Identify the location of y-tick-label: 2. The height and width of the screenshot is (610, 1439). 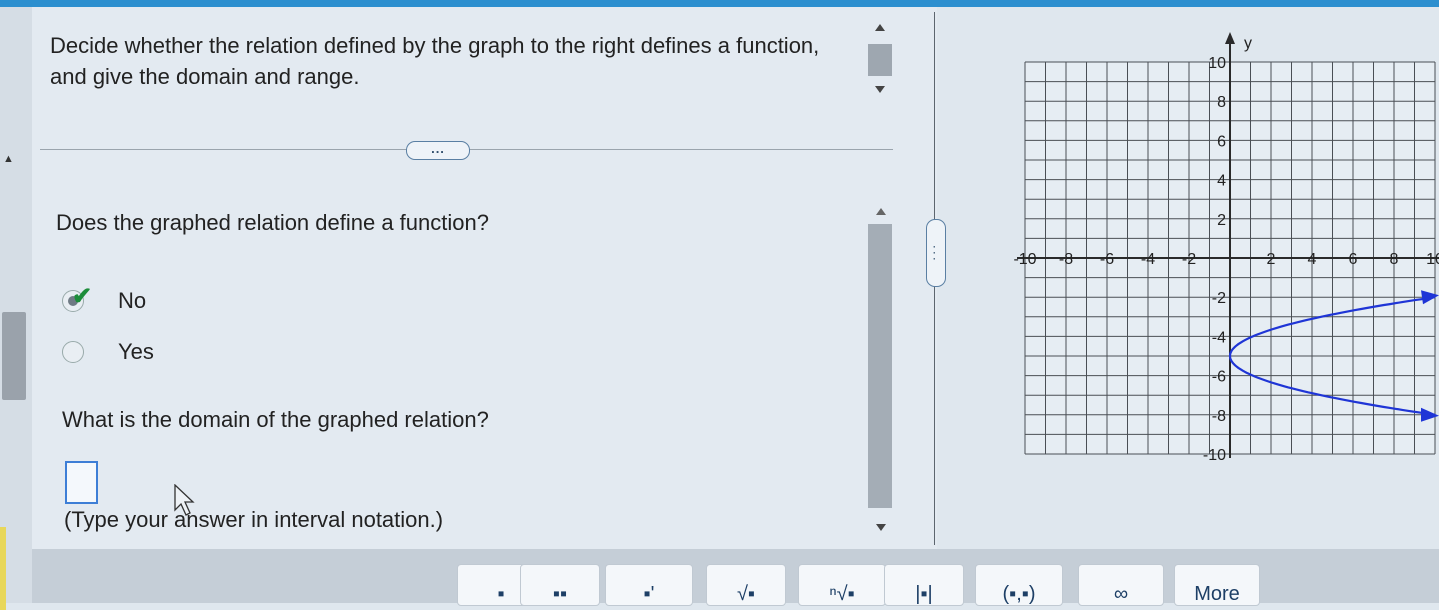
(1221, 220).